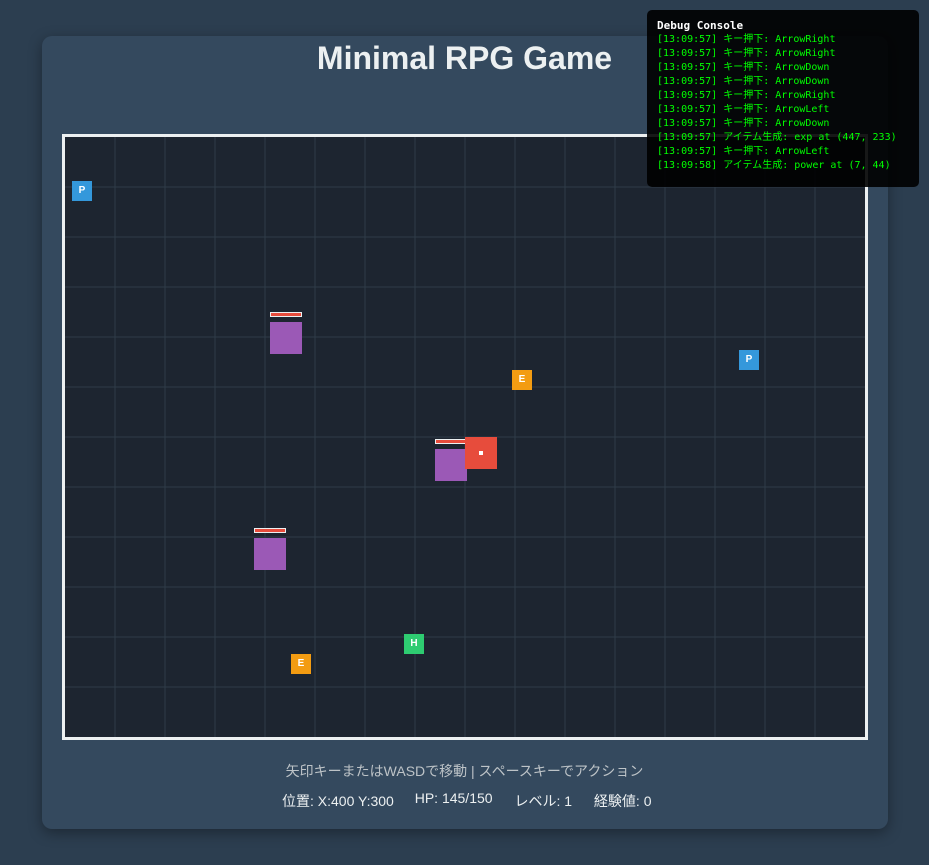 This screenshot has width=929, height=865. What do you see at coordinates (414, 644) in the screenshot?
I see `health-item: H` at bounding box center [414, 644].